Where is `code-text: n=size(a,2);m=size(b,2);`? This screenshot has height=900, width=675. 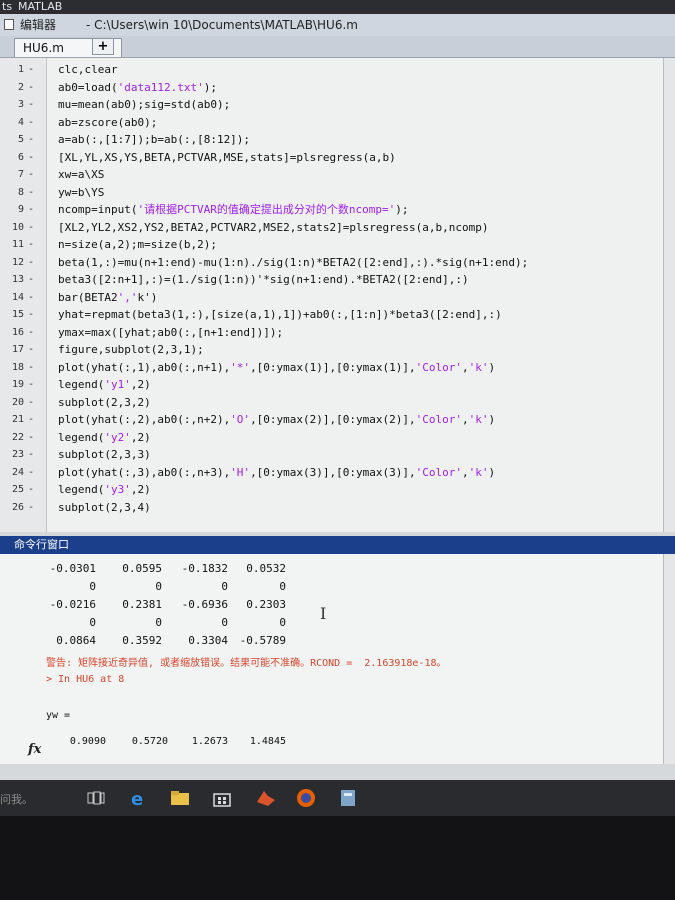
code-text: n=size(a,2);m=size(b,2); is located at coordinates (137, 244).